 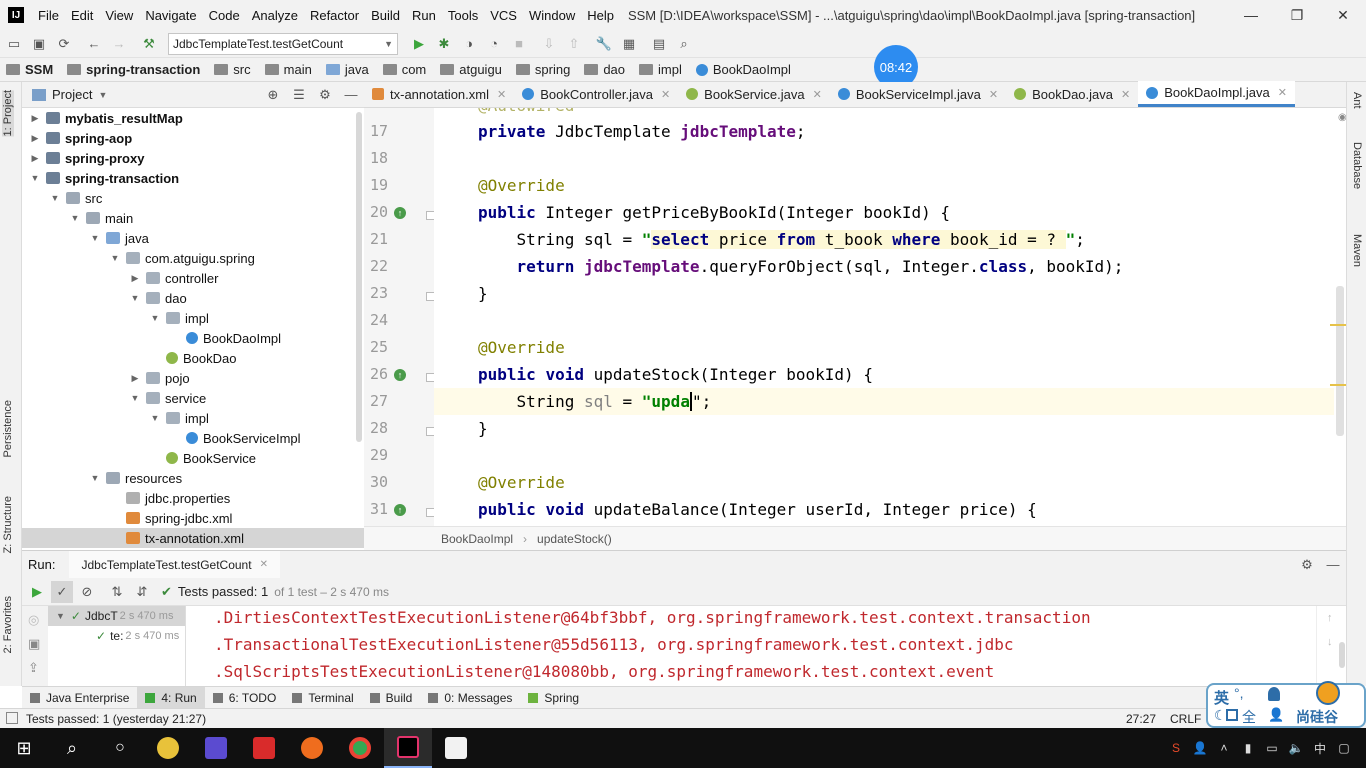 What do you see at coordinates (1224, 748) in the screenshot?
I see `tray-expand-icon: ˄` at bounding box center [1224, 748].